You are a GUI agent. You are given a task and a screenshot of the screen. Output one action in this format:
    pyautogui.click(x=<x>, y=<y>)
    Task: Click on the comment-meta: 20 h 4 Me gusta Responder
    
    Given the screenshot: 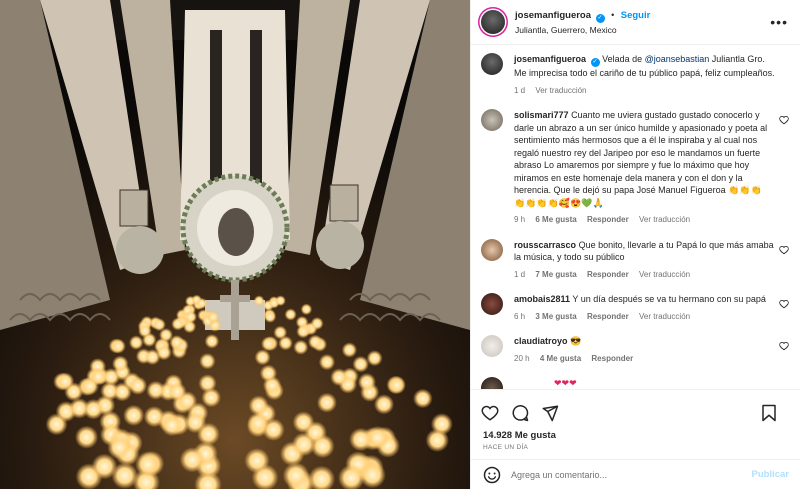 What is the action you would take?
    pyautogui.click(x=644, y=359)
    